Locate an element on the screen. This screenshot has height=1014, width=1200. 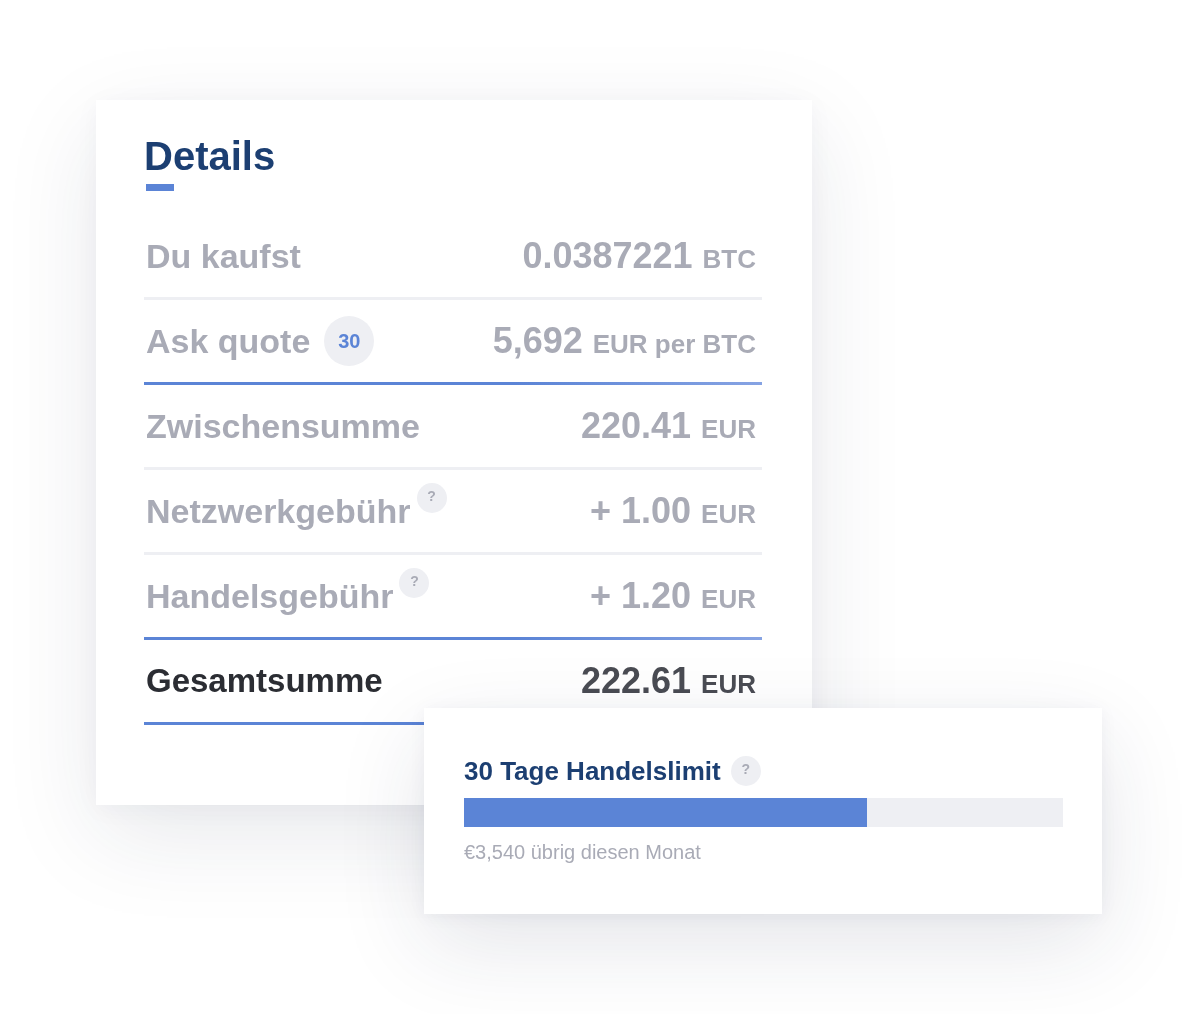
row-label: Netzwerkgebühr is located at coordinates (278, 511).